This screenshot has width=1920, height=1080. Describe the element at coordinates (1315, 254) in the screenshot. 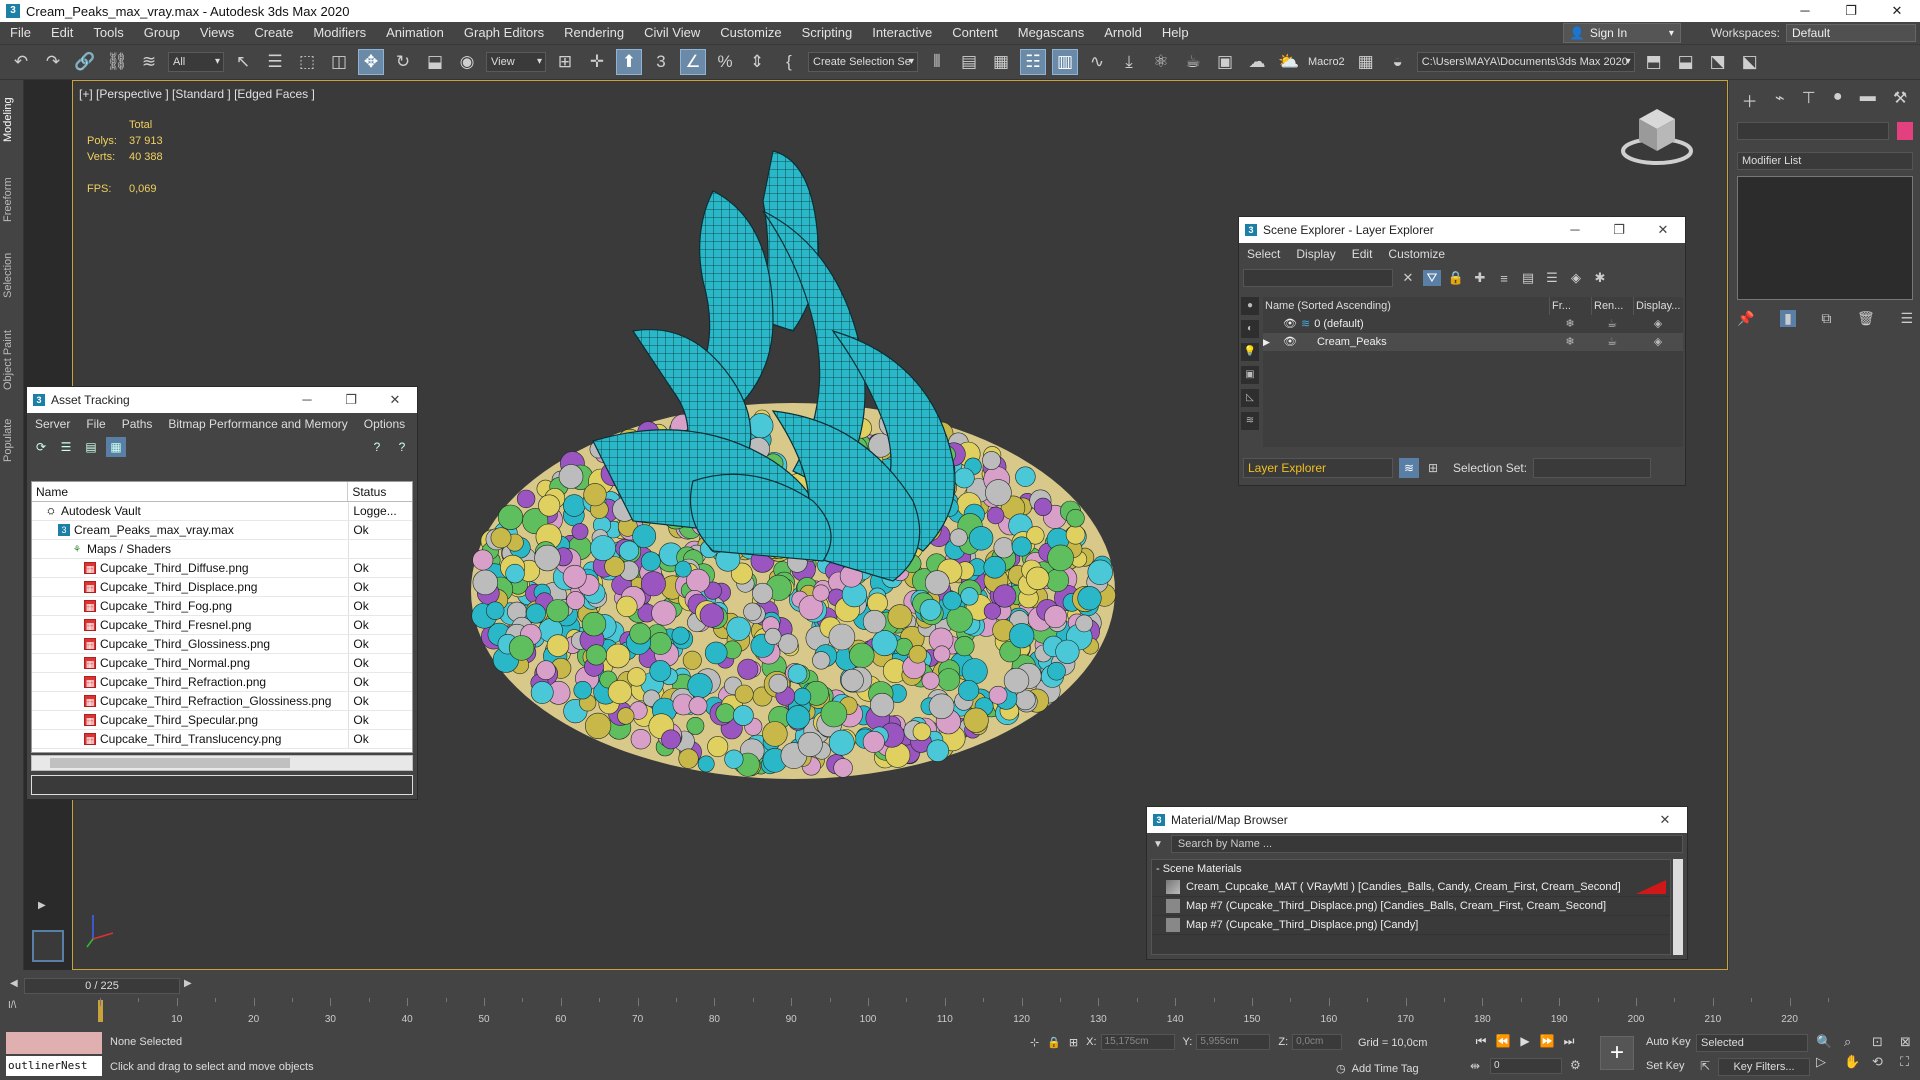

I see `menu-display: Display` at that location.